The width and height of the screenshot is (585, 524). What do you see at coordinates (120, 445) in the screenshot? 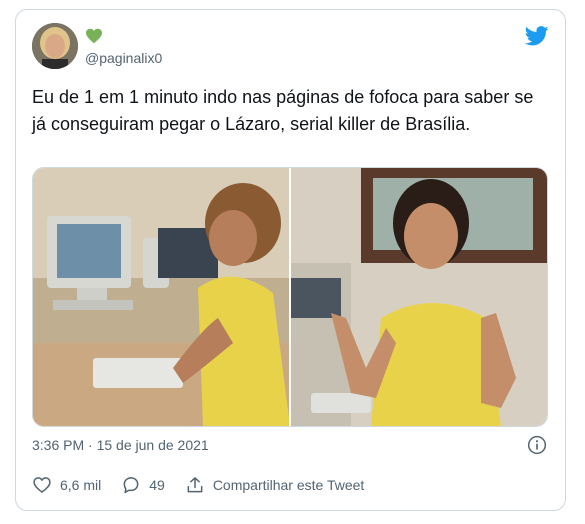
I see `tweet-timestamp: 3:36 PM · 15 de jun de 2021` at bounding box center [120, 445].